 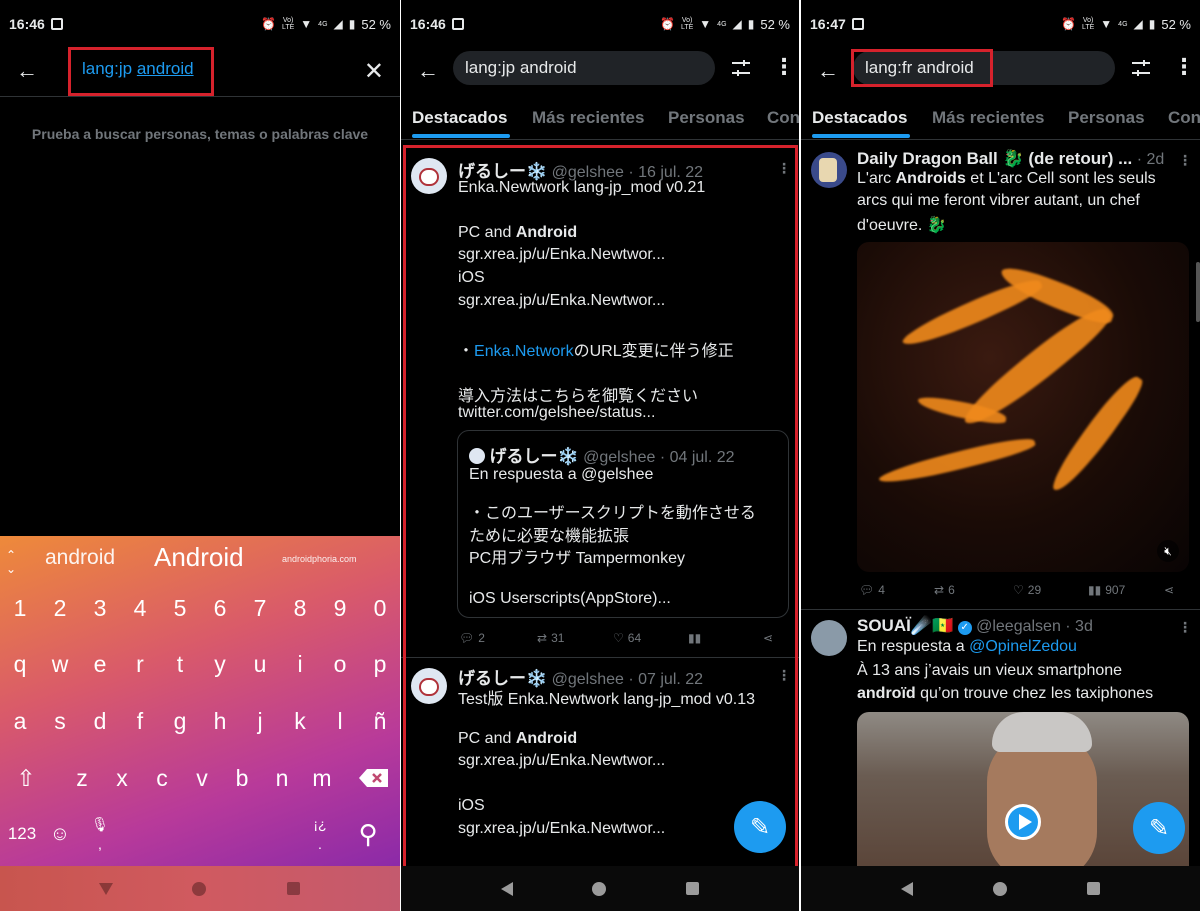 I want to click on backspace-icon, so click(x=374, y=778).